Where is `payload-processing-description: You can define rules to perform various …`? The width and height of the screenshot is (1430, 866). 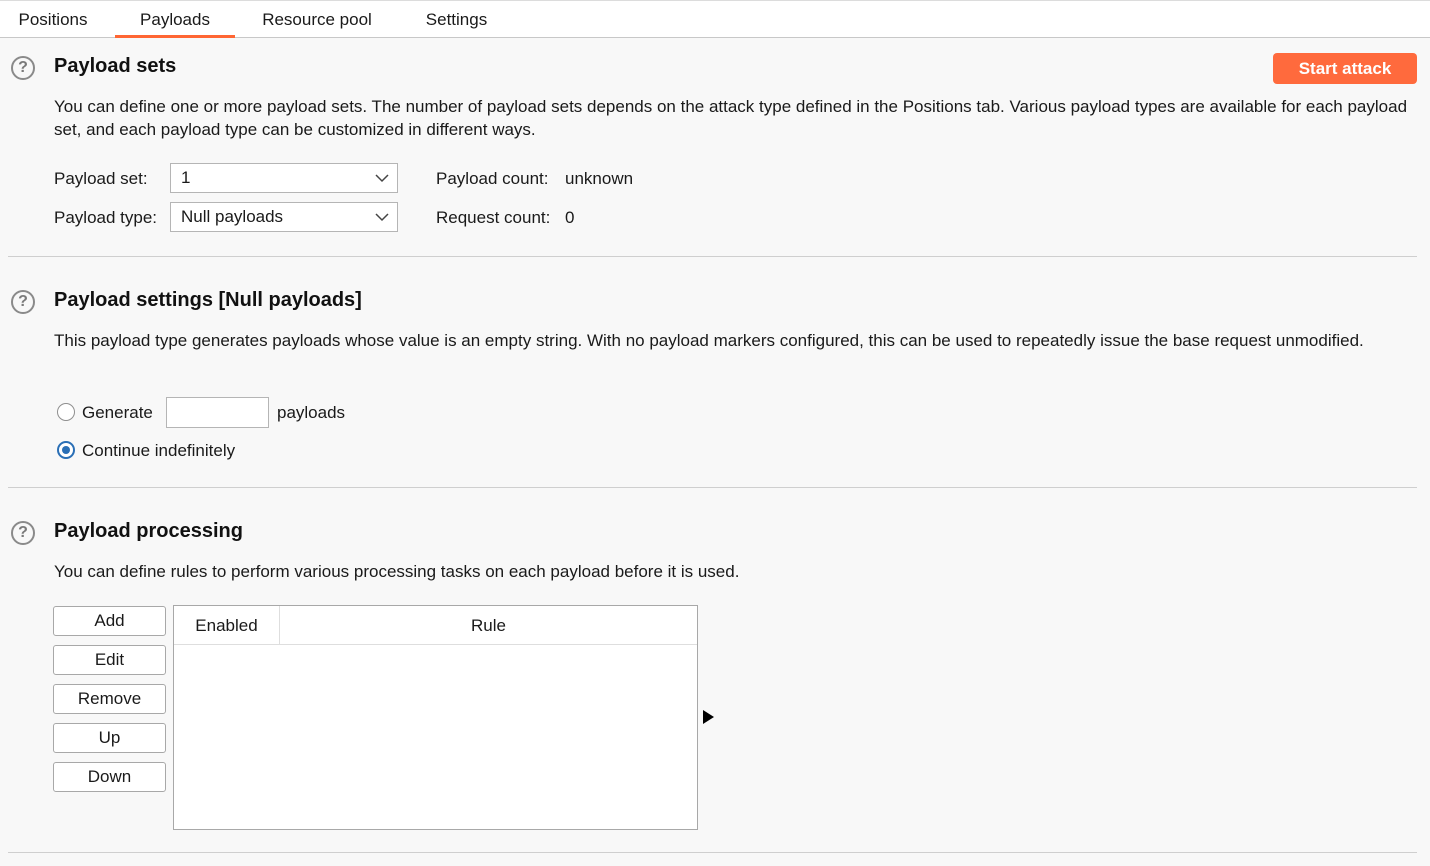
payload-processing-description: You can define rules to perform various … is located at coordinates (397, 571).